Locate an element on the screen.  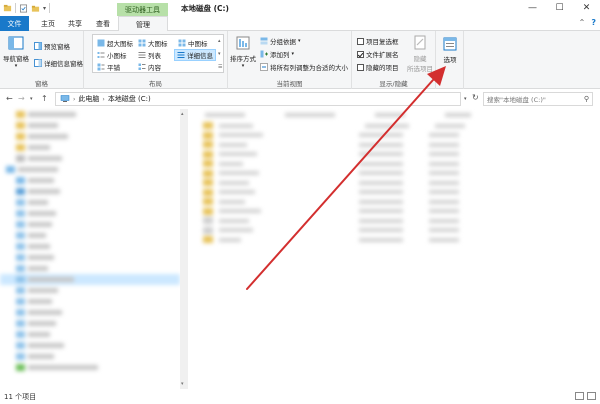
list-option: 列表 is located at coordinates (149, 55).